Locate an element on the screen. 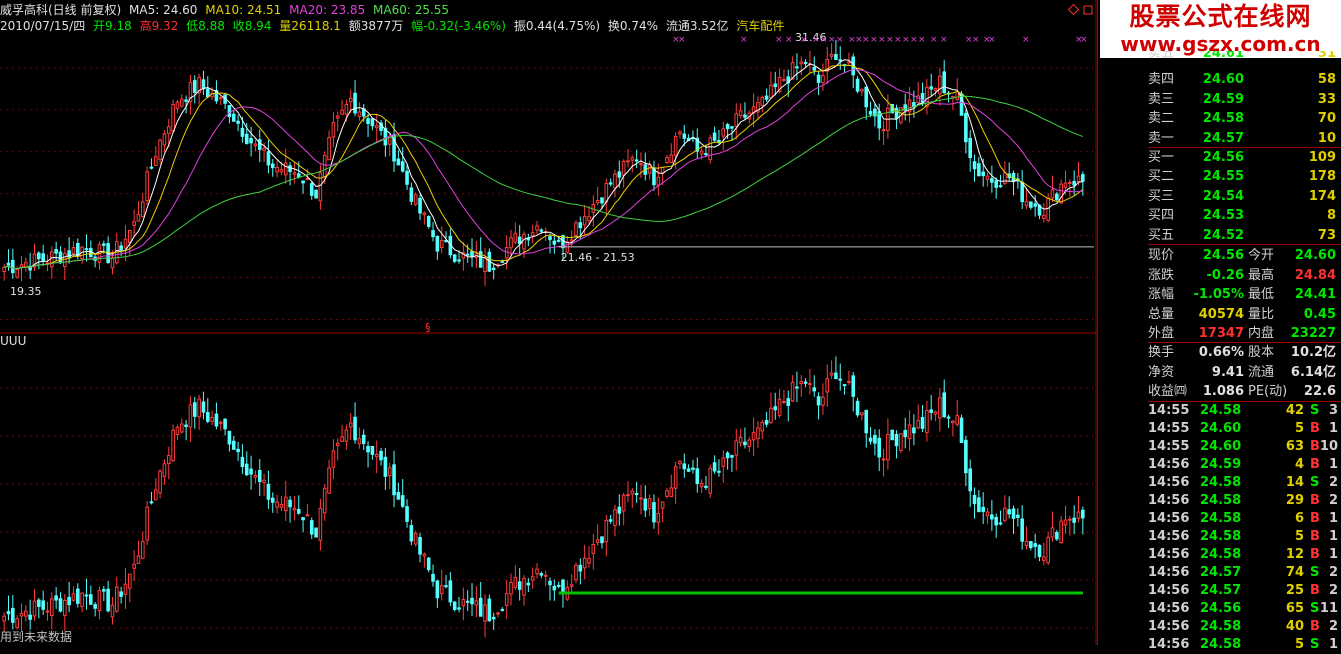 This screenshot has width=1341, height=654. logo-title: 股票公式在线网 is located at coordinates (1220, 16).